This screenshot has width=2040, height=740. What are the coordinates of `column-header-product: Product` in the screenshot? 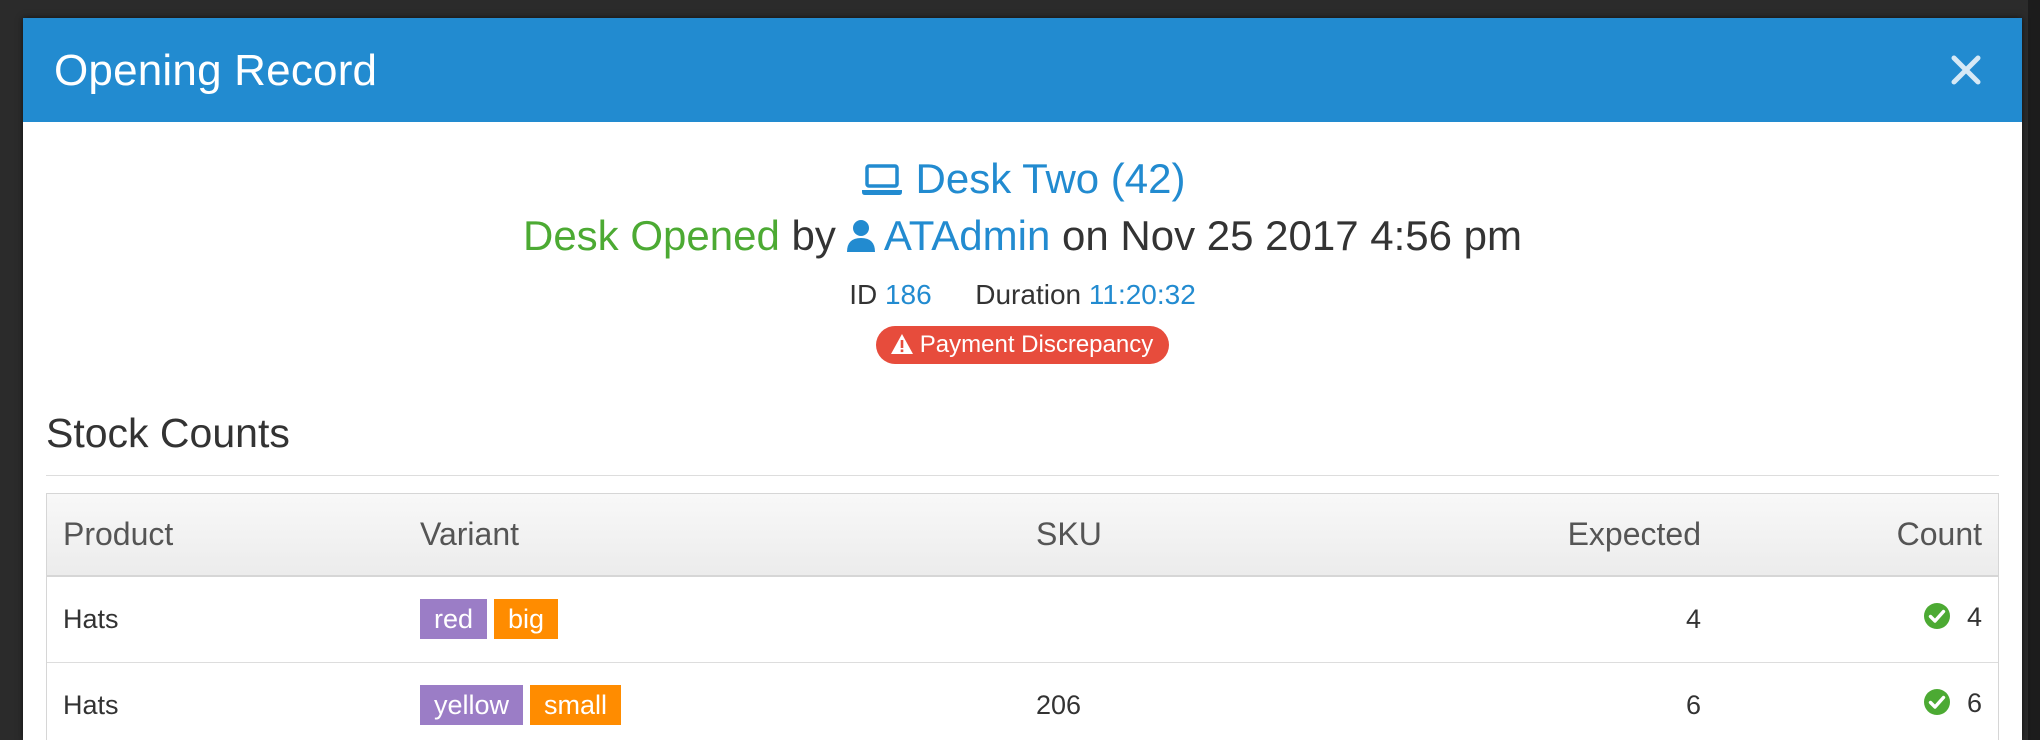 It's located at (233, 535).